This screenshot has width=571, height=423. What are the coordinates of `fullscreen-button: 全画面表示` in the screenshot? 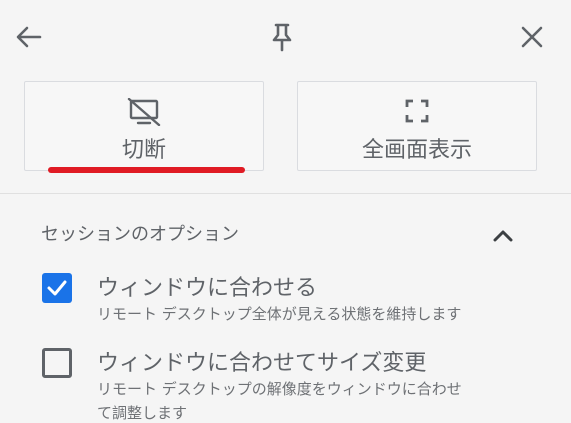 It's located at (417, 126).